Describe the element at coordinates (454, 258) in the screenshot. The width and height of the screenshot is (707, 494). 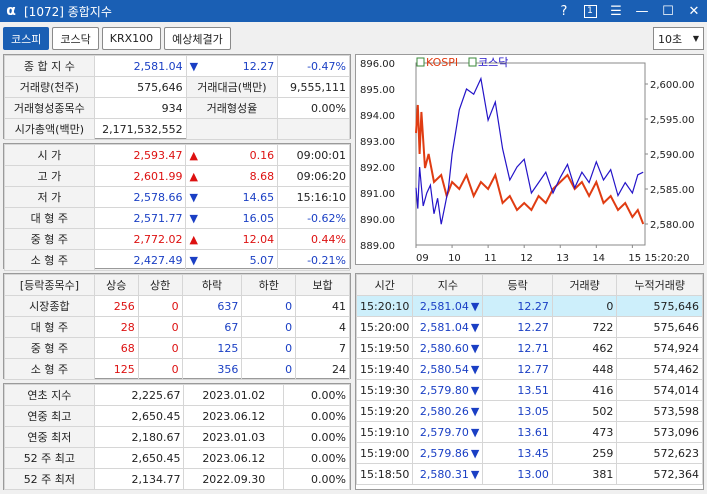
I see `x-tick-label: 10` at that location.